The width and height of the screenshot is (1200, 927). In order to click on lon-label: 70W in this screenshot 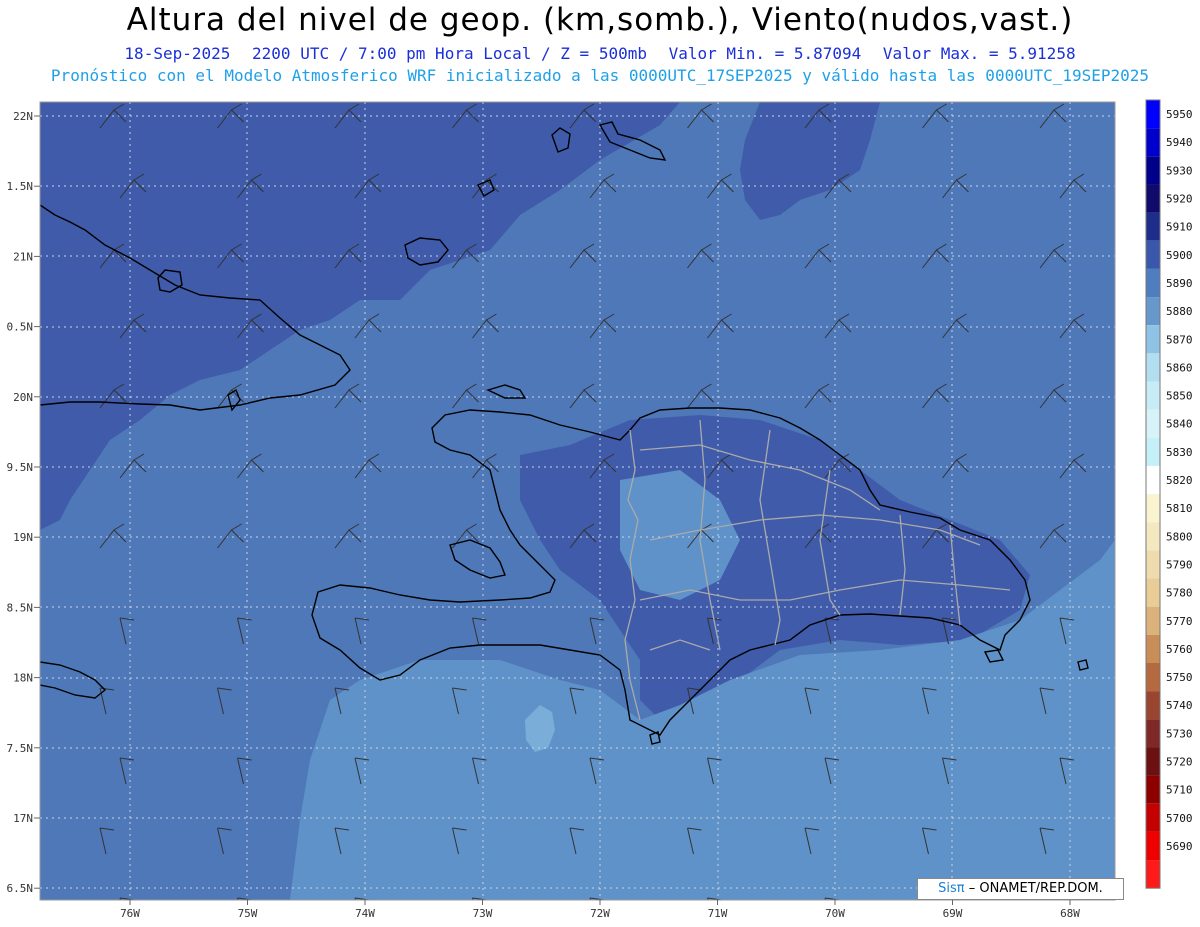, I will do `click(835, 913)`.